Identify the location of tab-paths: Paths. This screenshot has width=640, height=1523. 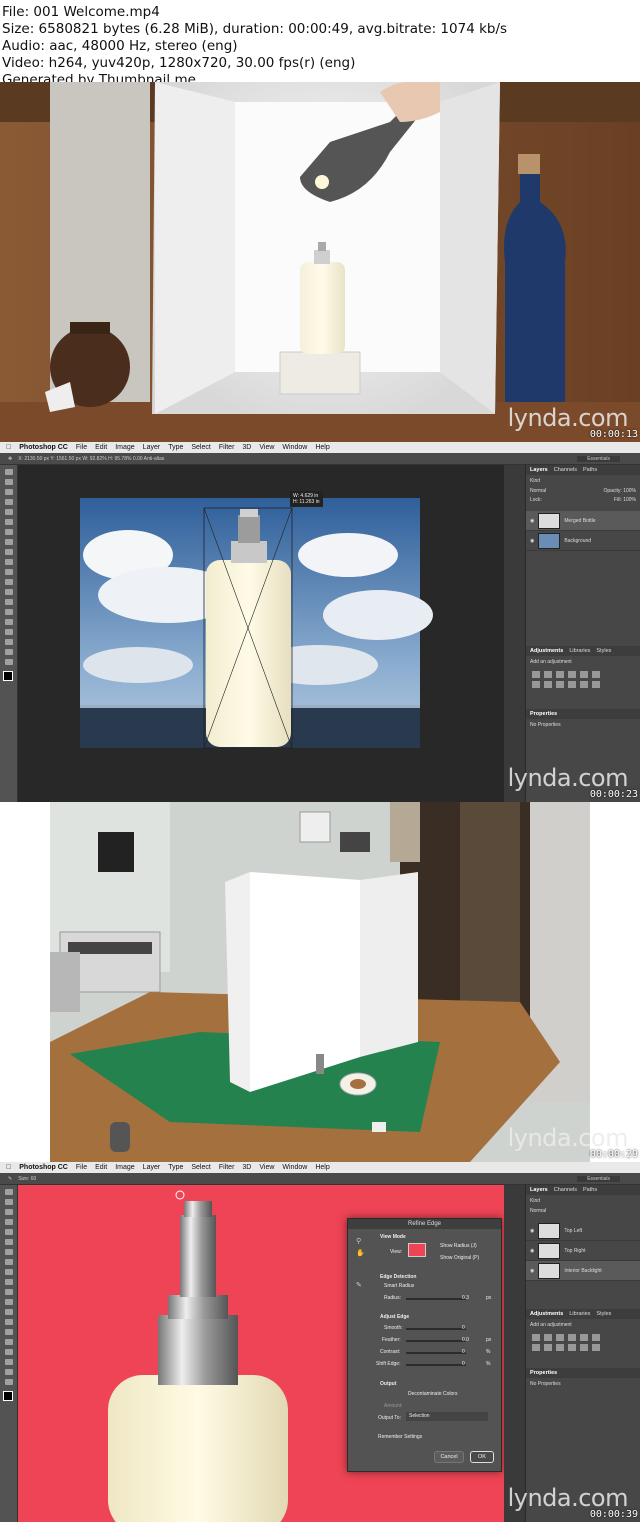
(590, 1190).